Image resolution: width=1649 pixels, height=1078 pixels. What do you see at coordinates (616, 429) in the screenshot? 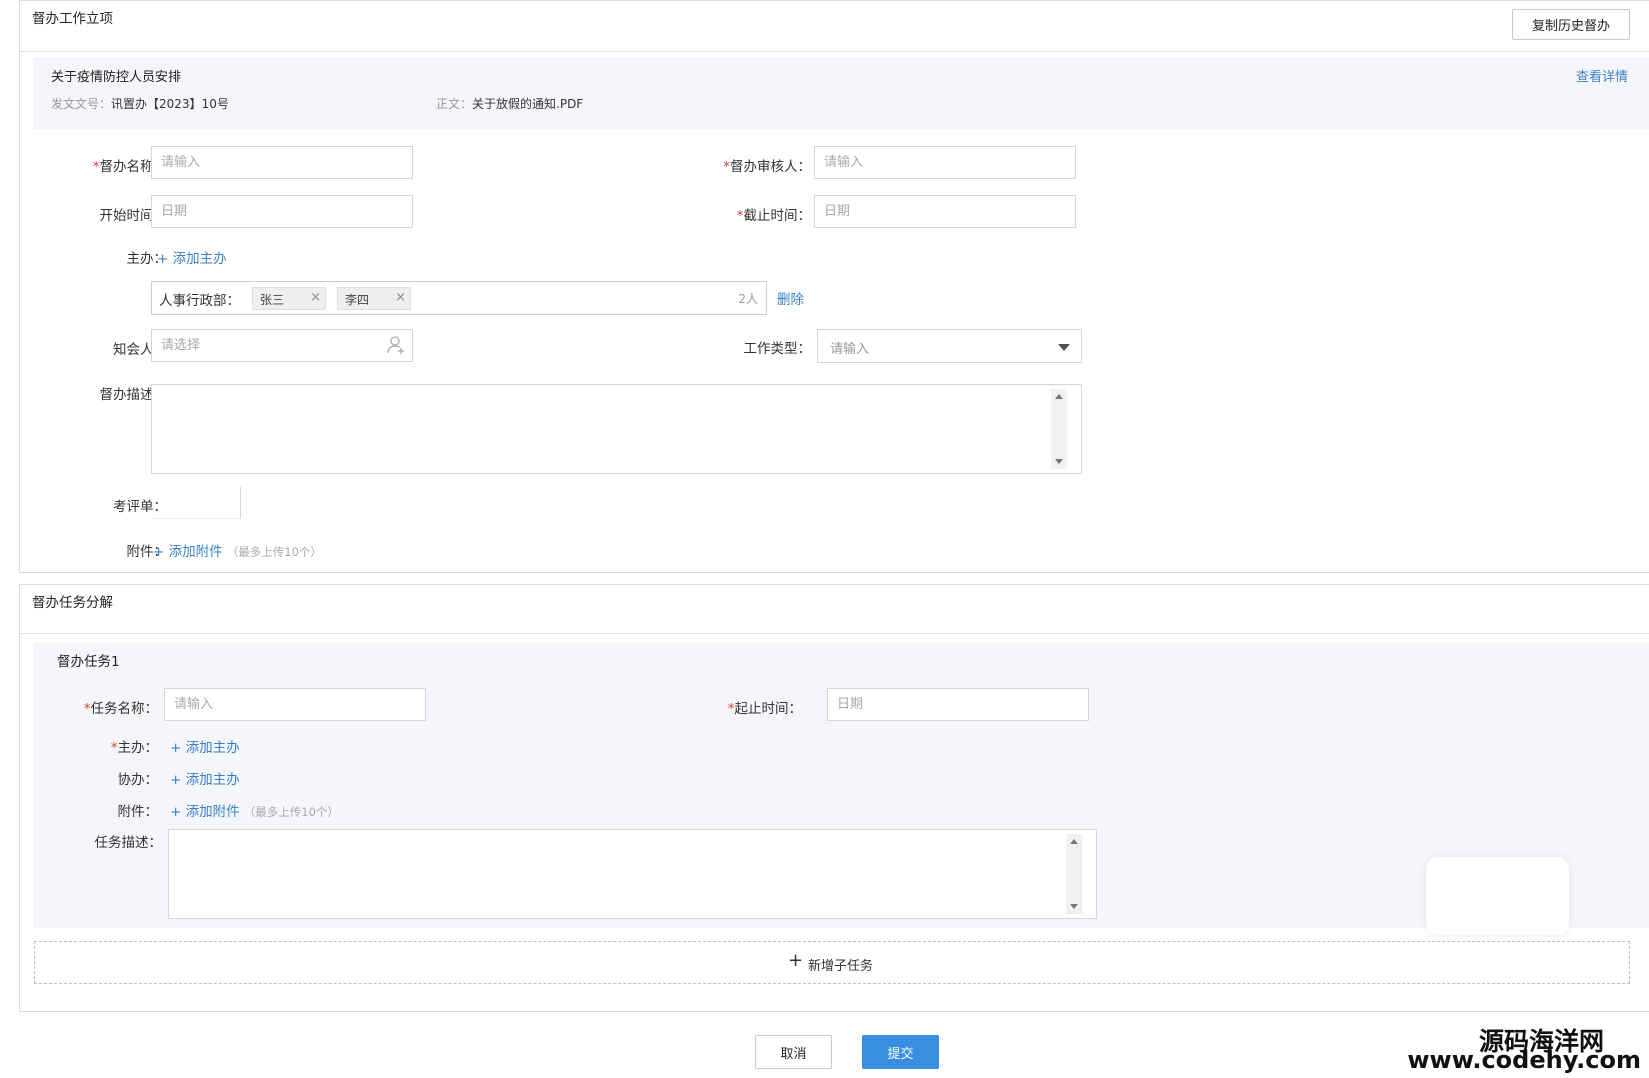
I see `supervision-desc-textarea` at bounding box center [616, 429].